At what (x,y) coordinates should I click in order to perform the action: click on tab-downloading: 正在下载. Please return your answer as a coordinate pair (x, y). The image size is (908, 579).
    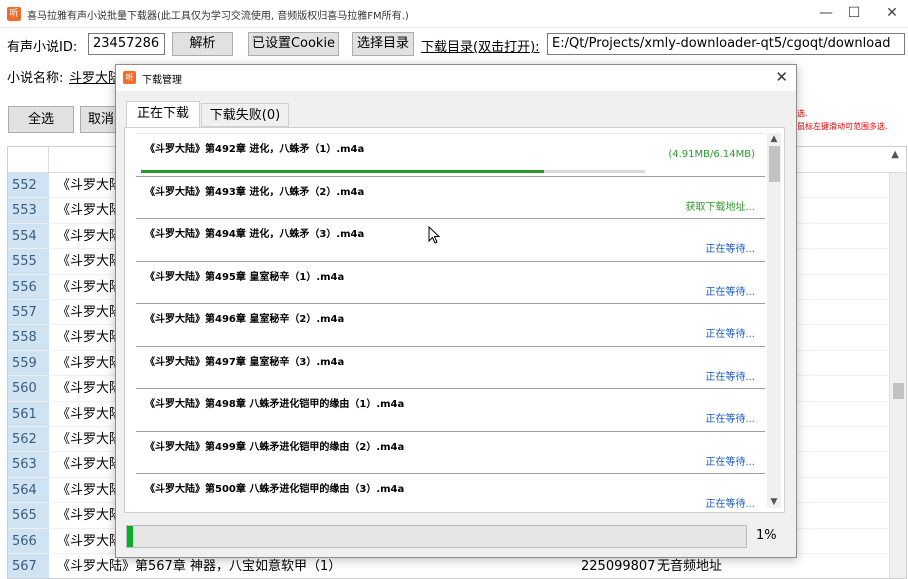
    Looking at the image, I should click on (163, 114).